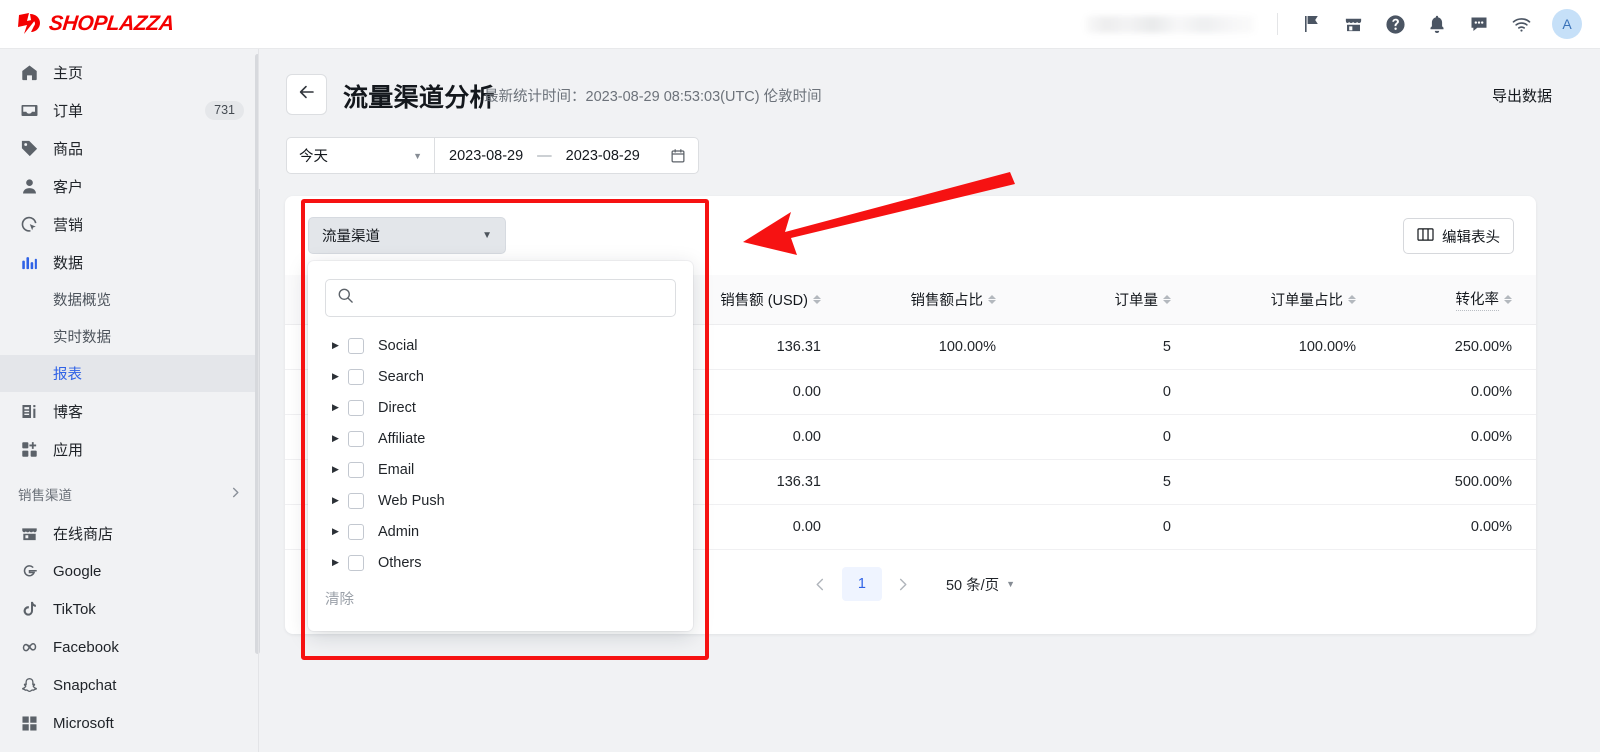  Describe the element at coordinates (29, 148) in the screenshot. I see `tag-icon` at that location.